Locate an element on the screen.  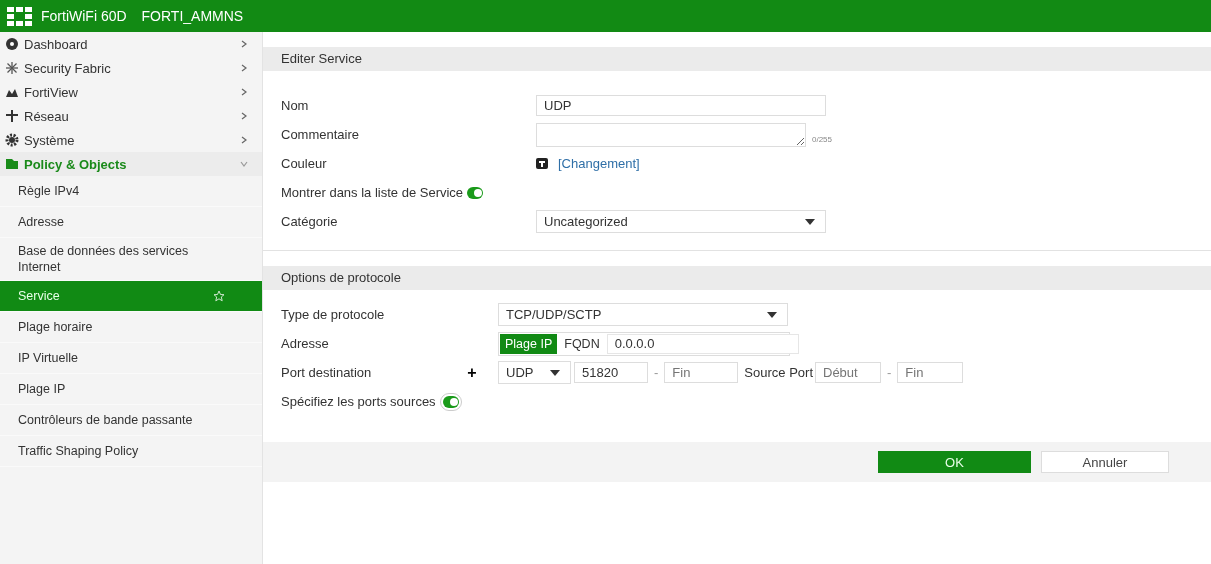
dropdown: Uncategorized is located at coordinates (681, 221).